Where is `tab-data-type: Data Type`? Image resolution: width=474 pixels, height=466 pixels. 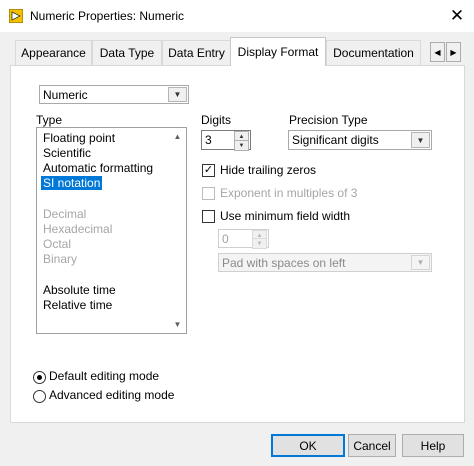 tab-data-type: Data Type is located at coordinates (127, 52).